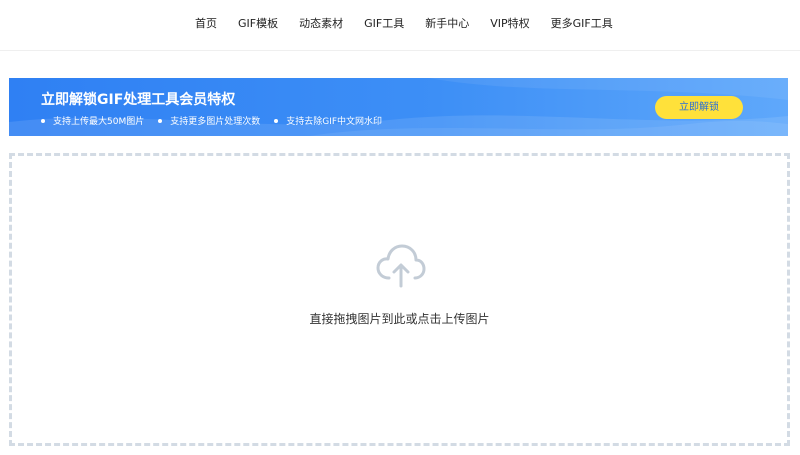 The image size is (800, 455). I want to click on nav-item-vip-privileges: VIP特权, so click(509, 24).